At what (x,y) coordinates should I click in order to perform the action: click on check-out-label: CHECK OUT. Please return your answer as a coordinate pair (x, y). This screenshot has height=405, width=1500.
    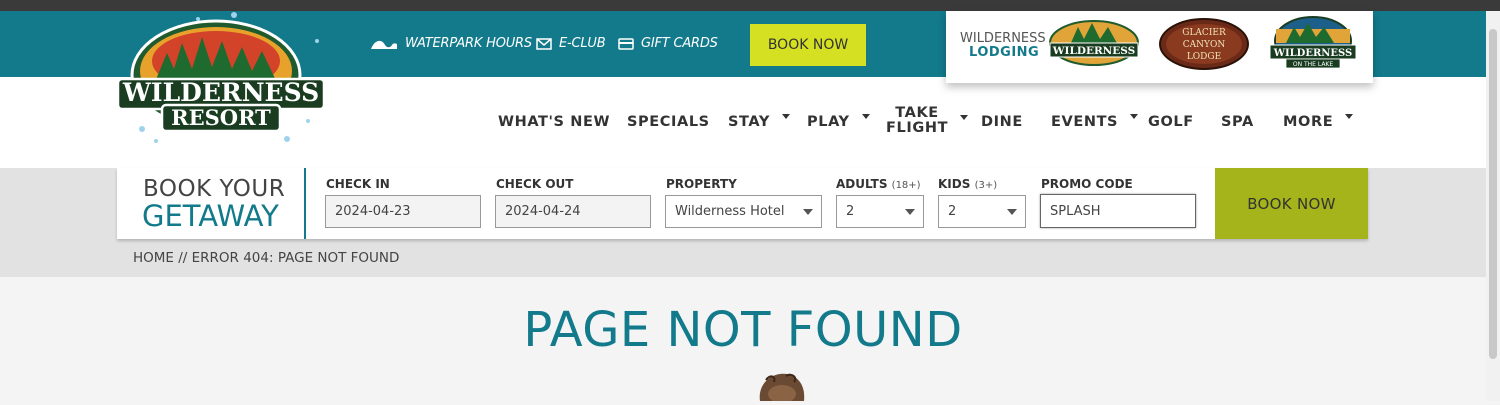
    Looking at the image, I should click on (535, 184).